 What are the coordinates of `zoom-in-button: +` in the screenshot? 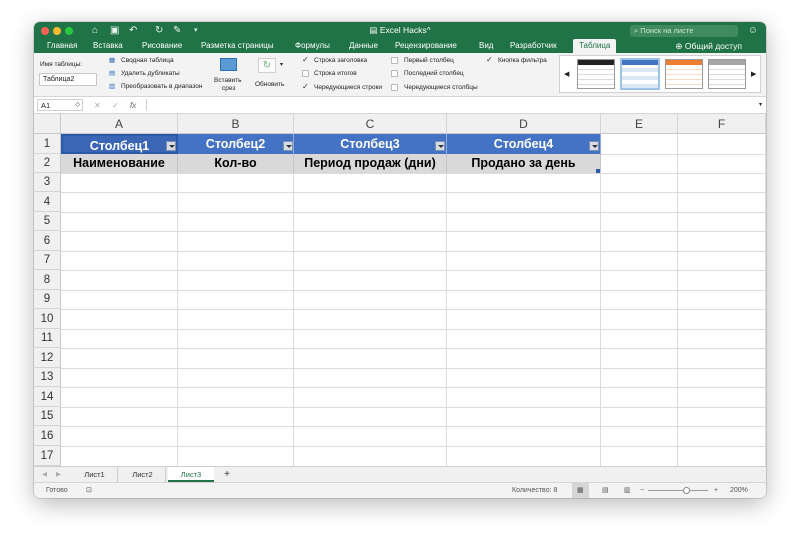 It's located at (716, 490).